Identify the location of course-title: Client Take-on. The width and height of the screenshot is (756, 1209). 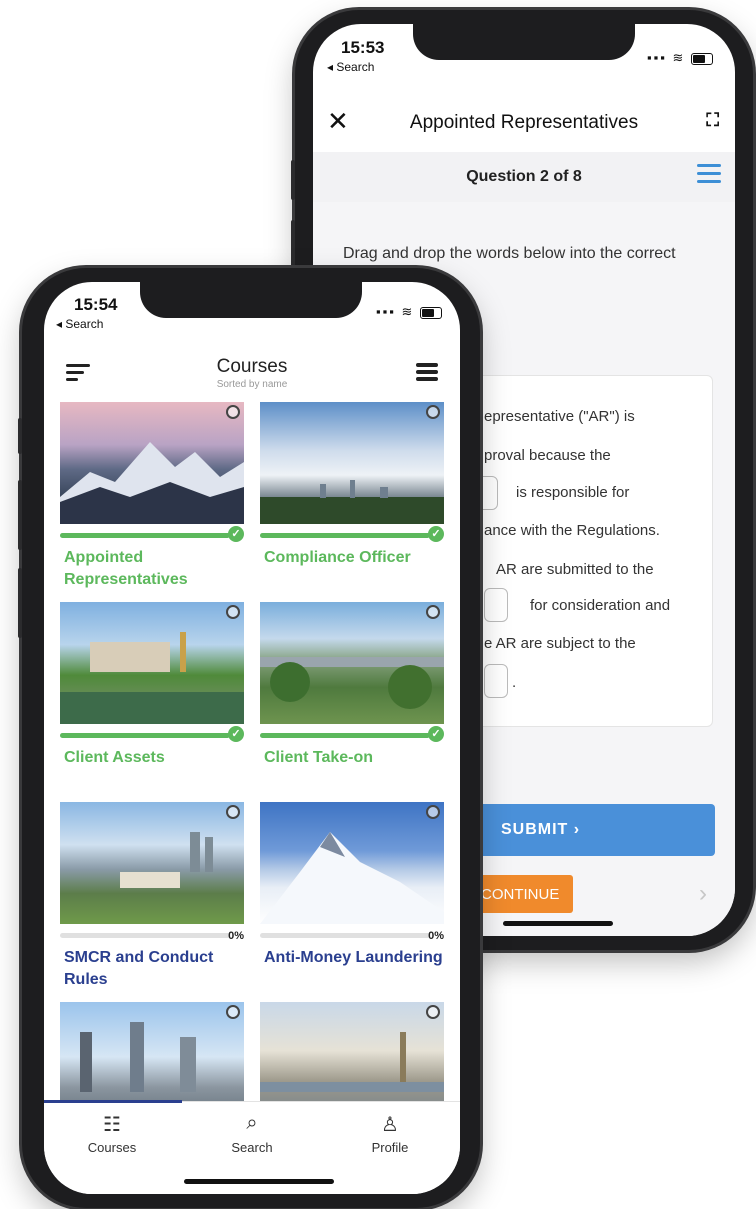
(319, 757).